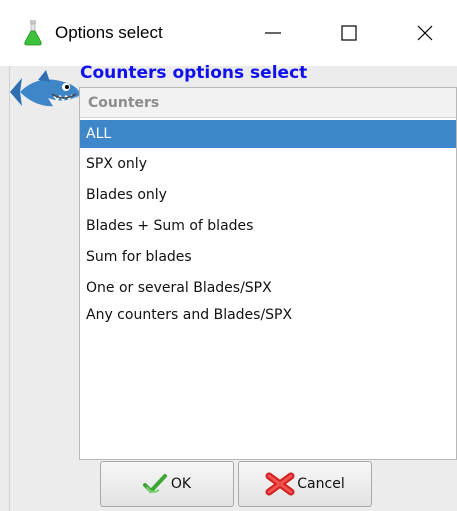 Image resolution: width=457 pixels, height=511 pixels. I want to click on list-item-sum-for-blades: Sum for blades, so click(268, 257).